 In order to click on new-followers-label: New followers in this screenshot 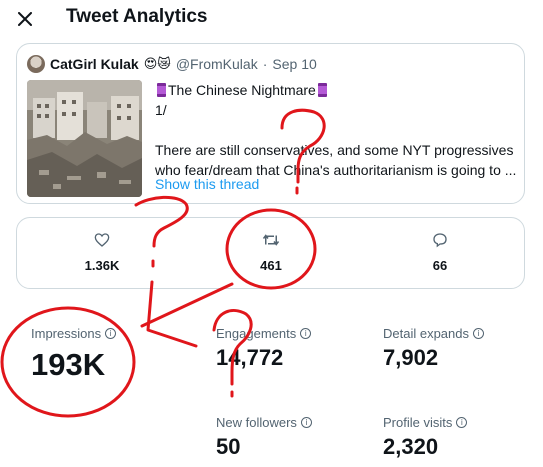, I will do `click(256, 422)`.